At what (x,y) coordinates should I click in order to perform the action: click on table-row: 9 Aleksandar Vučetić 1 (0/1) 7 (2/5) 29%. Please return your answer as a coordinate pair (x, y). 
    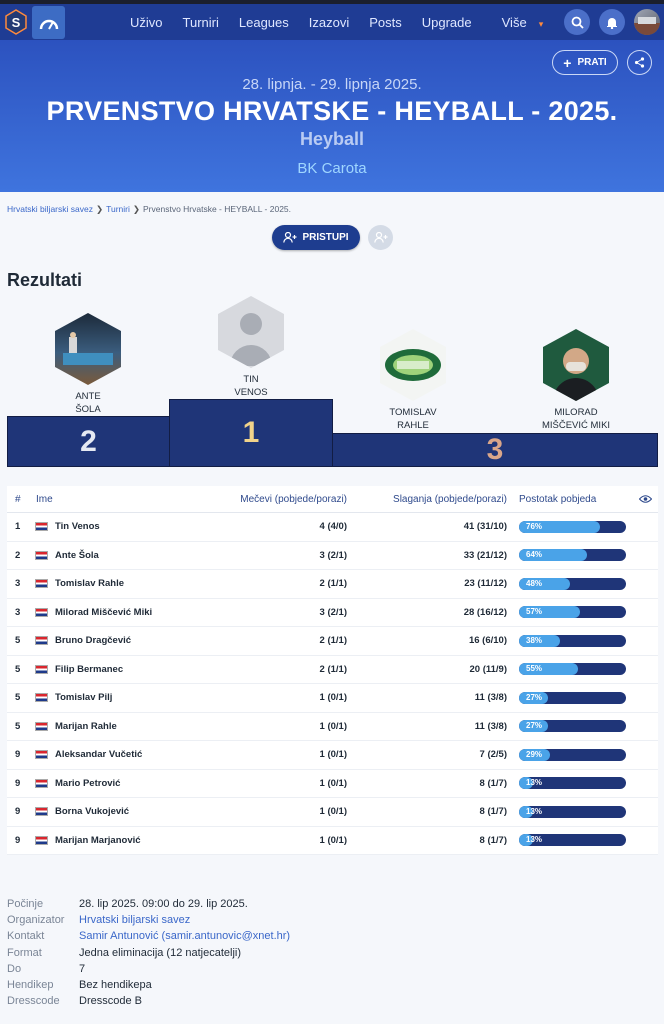
    Looking at the image, I should click on (332, 755).